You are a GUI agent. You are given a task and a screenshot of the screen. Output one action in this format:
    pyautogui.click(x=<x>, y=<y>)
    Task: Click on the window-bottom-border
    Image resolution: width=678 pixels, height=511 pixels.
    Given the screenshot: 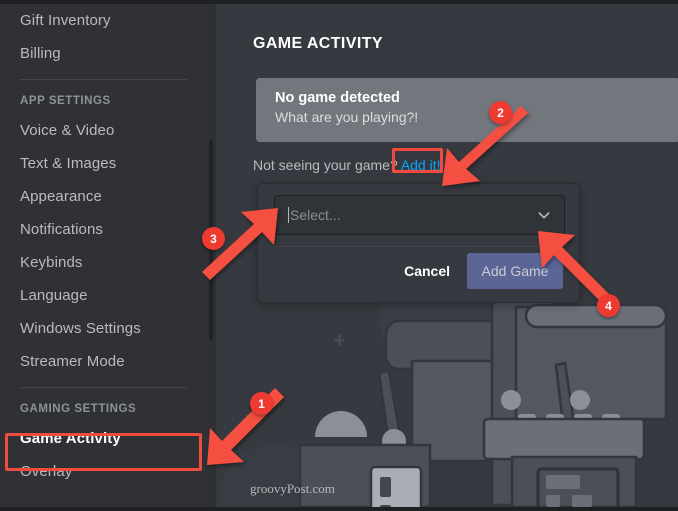 What is the action you would take?
    pyautogui.click(x=339, y=509)
    